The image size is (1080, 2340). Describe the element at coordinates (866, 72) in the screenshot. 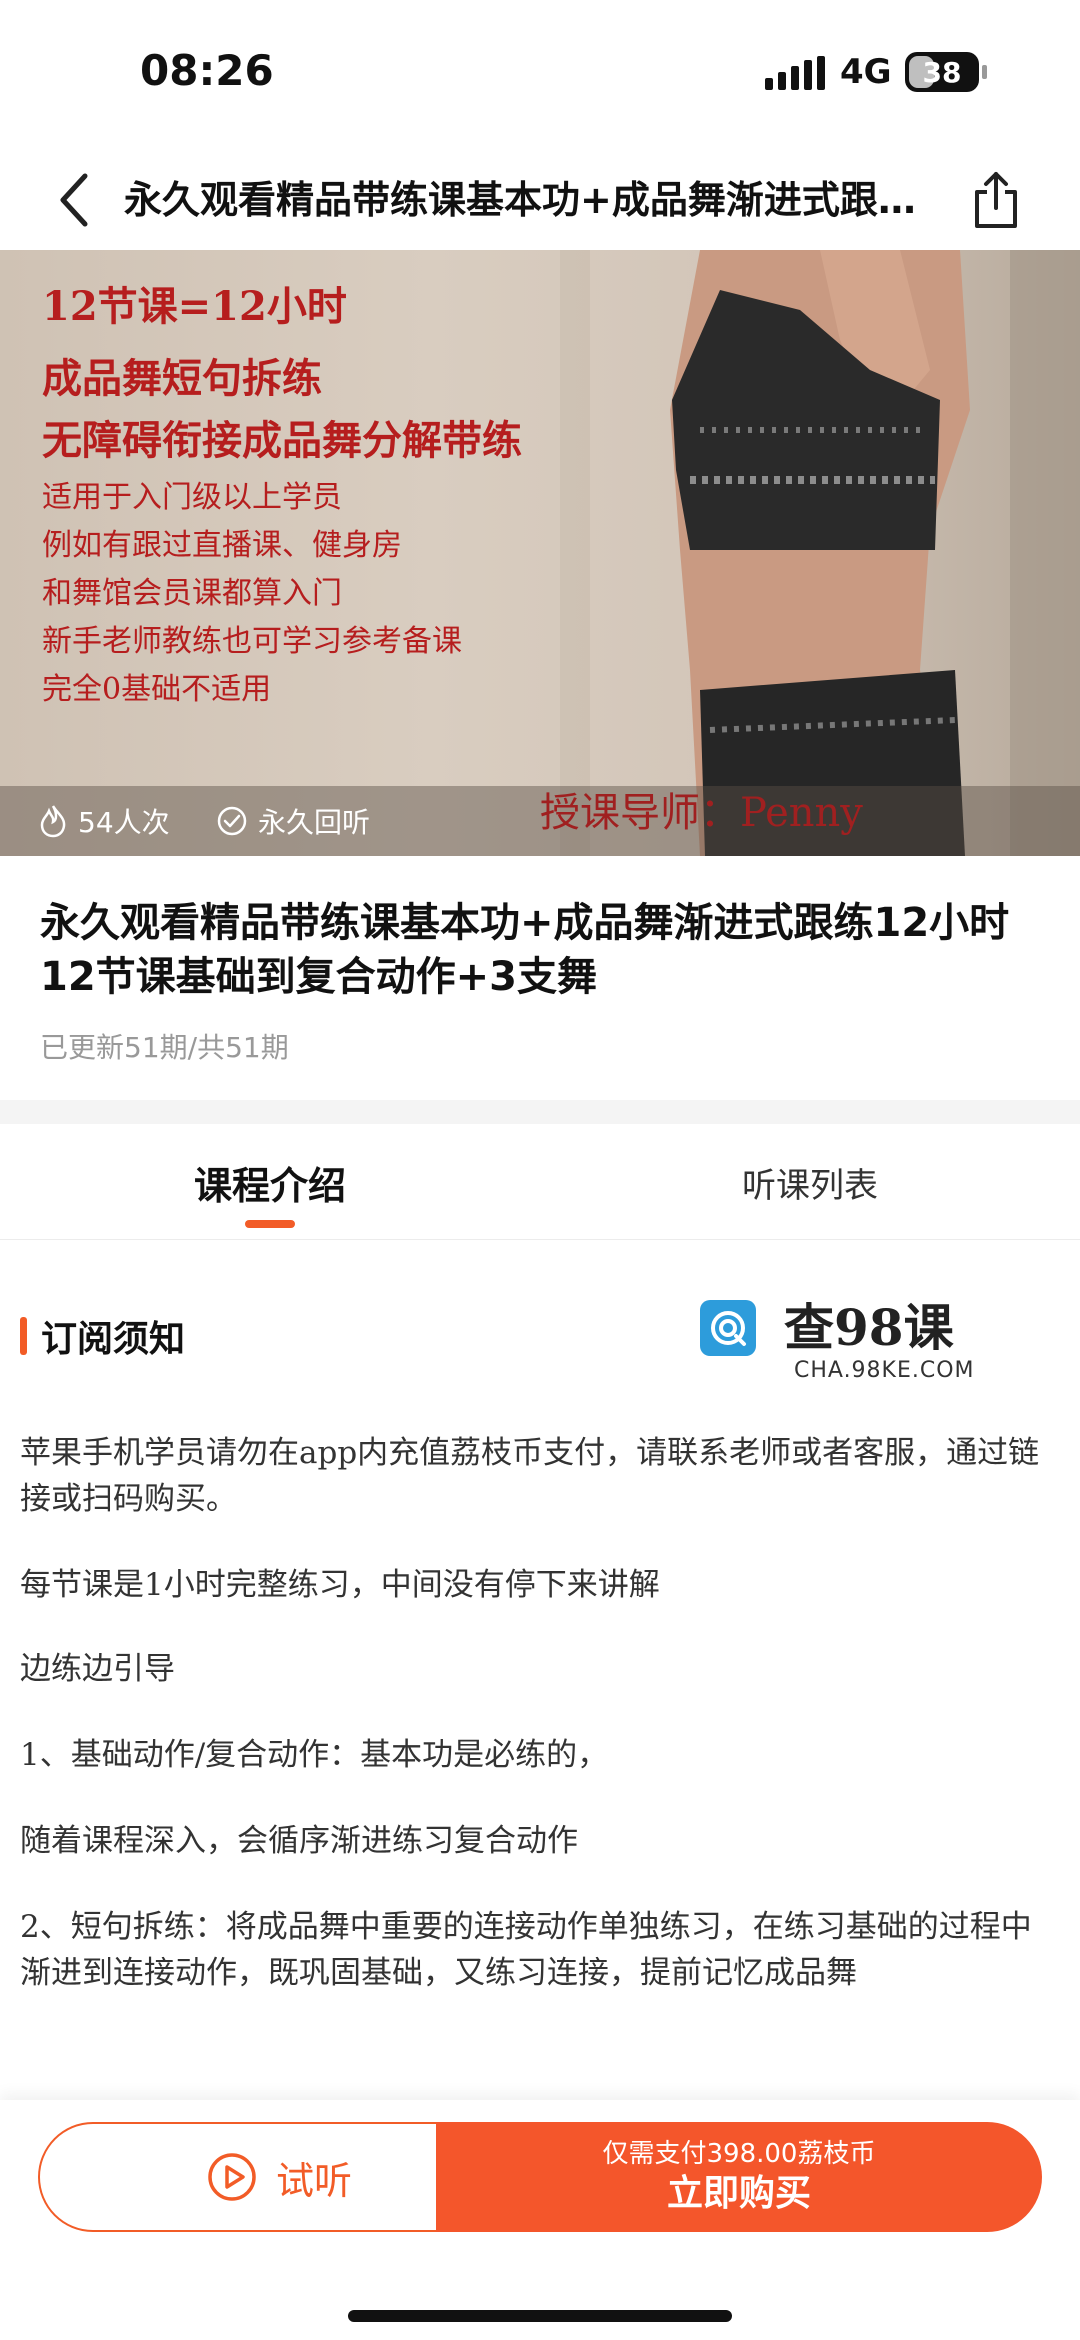

I see `network-type: 4G` at that location.